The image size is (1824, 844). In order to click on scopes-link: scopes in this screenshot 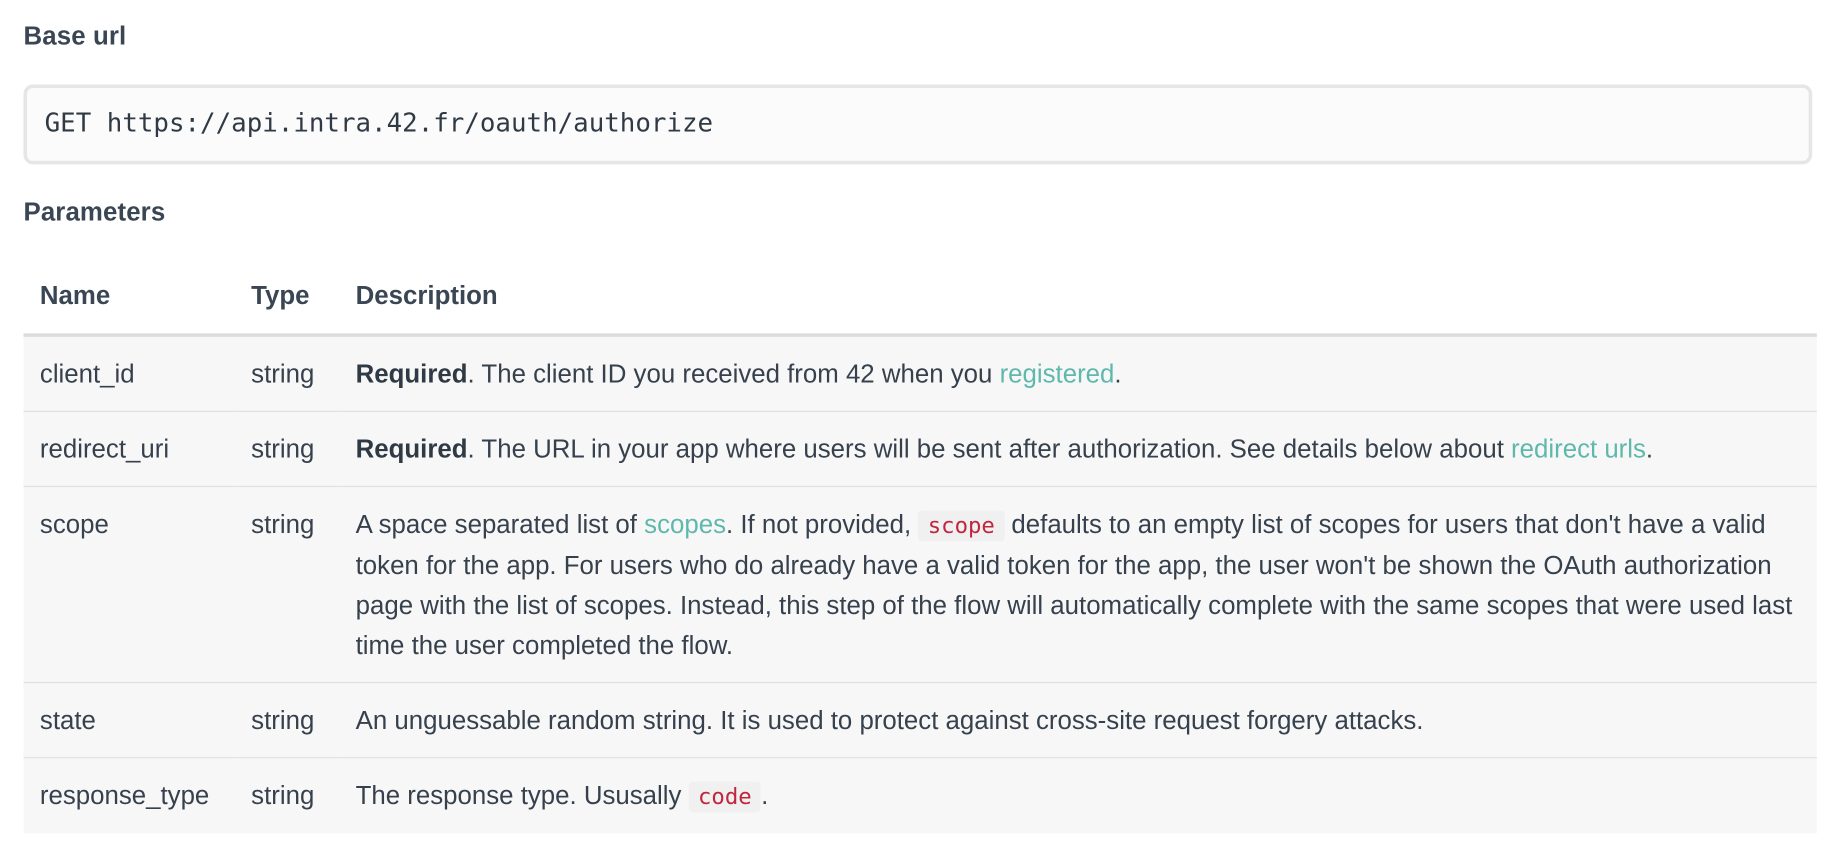, I will do `click(685, 523)`.